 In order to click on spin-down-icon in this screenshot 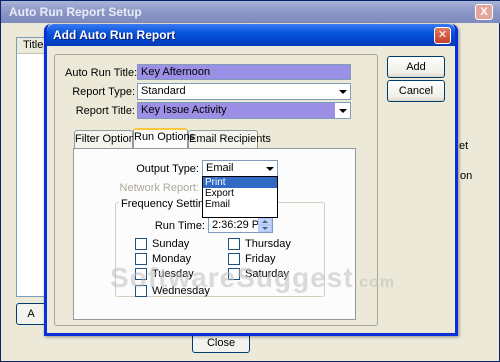, I will do `click(265, 228)`.